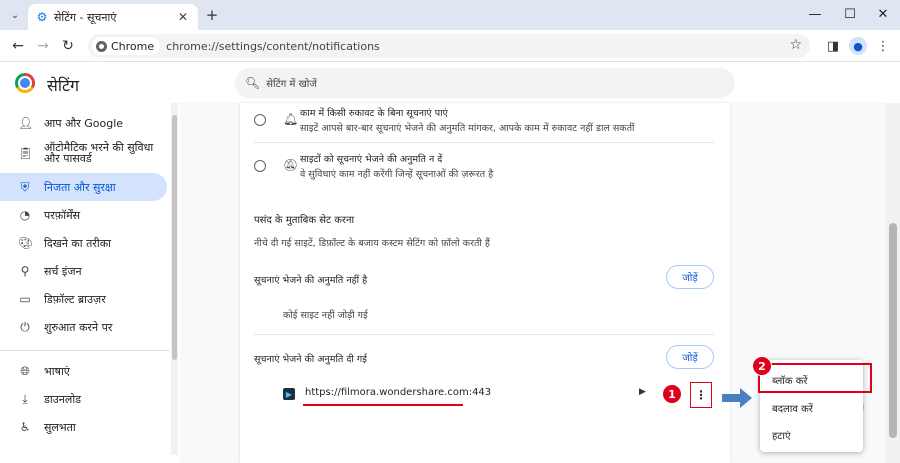 This screenshot has height=463, width=900. Describe the element at coordinates (737, 398) in the screenshot. I see `arrow-right-icon` at that location.